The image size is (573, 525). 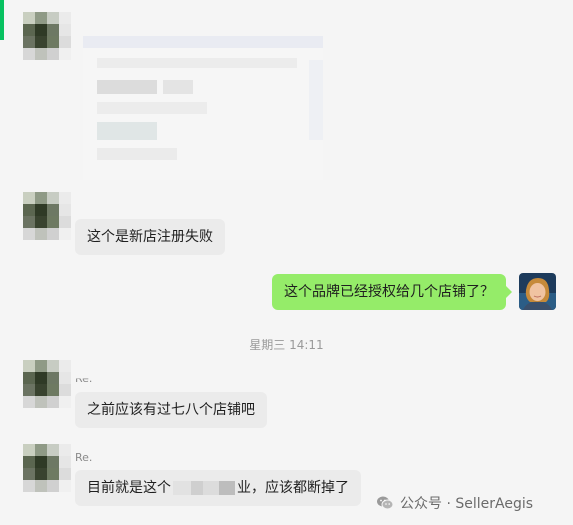 I want to click on message-bubble: 目前就是这个 业，应该都断掉了, so click(x=218, y=488).